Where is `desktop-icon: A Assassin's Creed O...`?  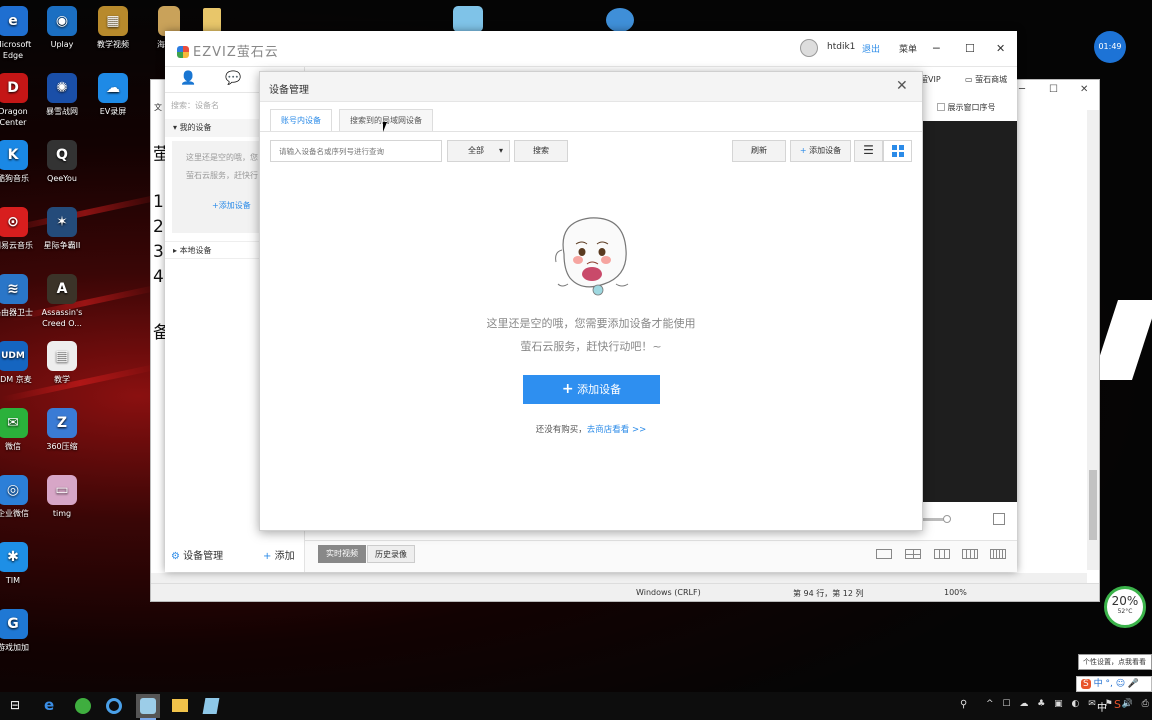 desktop-icon: A Assassin's Creed O... is located at coordinates (62, 301).